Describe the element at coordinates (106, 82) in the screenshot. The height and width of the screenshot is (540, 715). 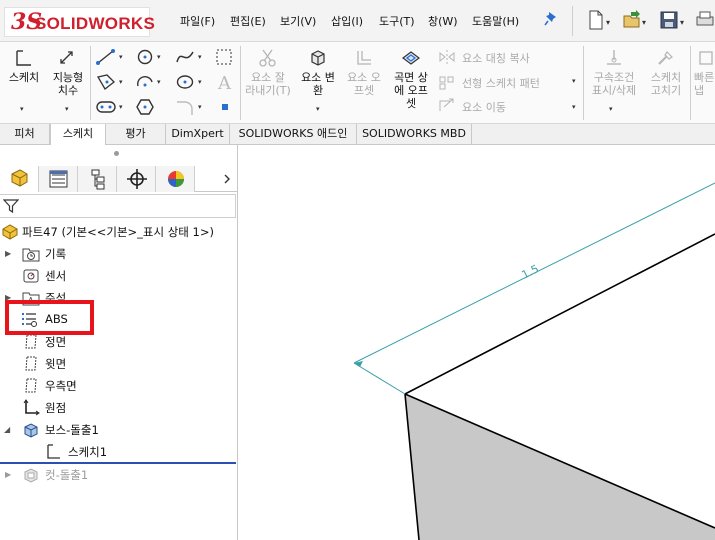
I see `rectangle-icon` at that location.